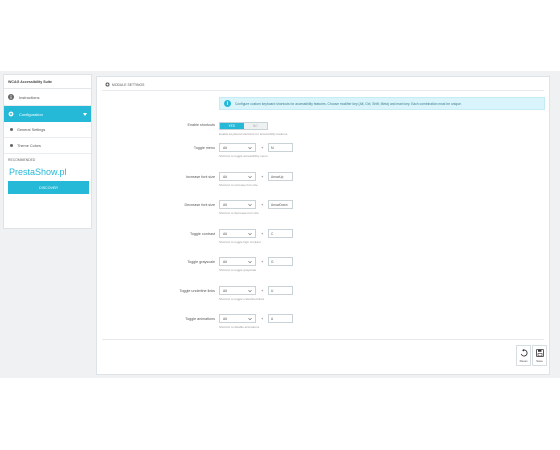 The width and height of the screenshot is (560, 450). I want to click on enable-shortcuts-toggle: YES NO, so click(243, 126).